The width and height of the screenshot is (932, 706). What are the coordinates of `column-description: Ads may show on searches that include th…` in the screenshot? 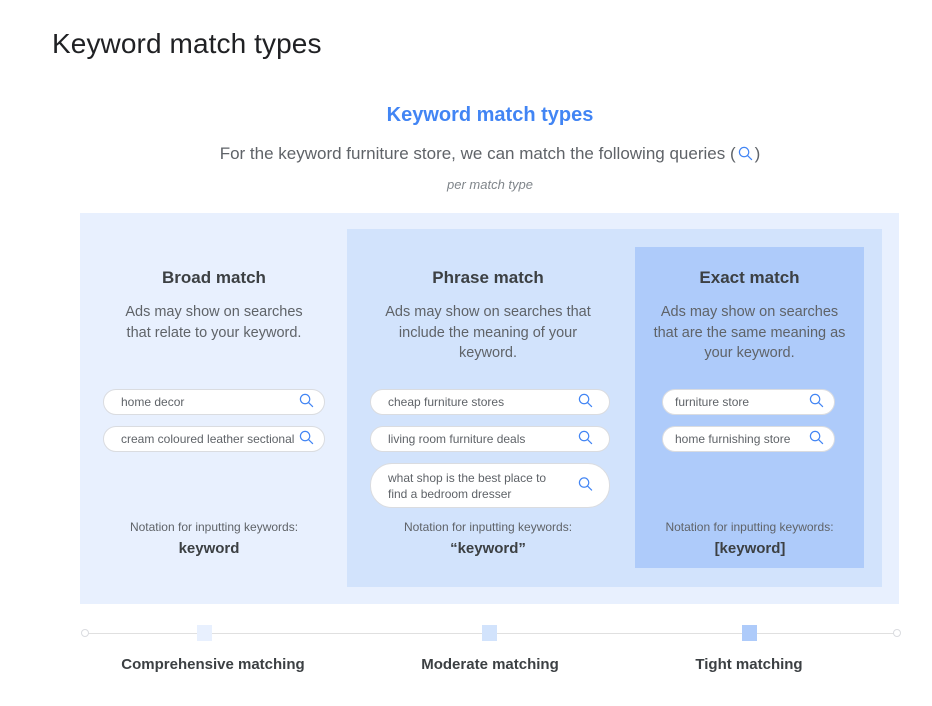 It's located at (488, 332).